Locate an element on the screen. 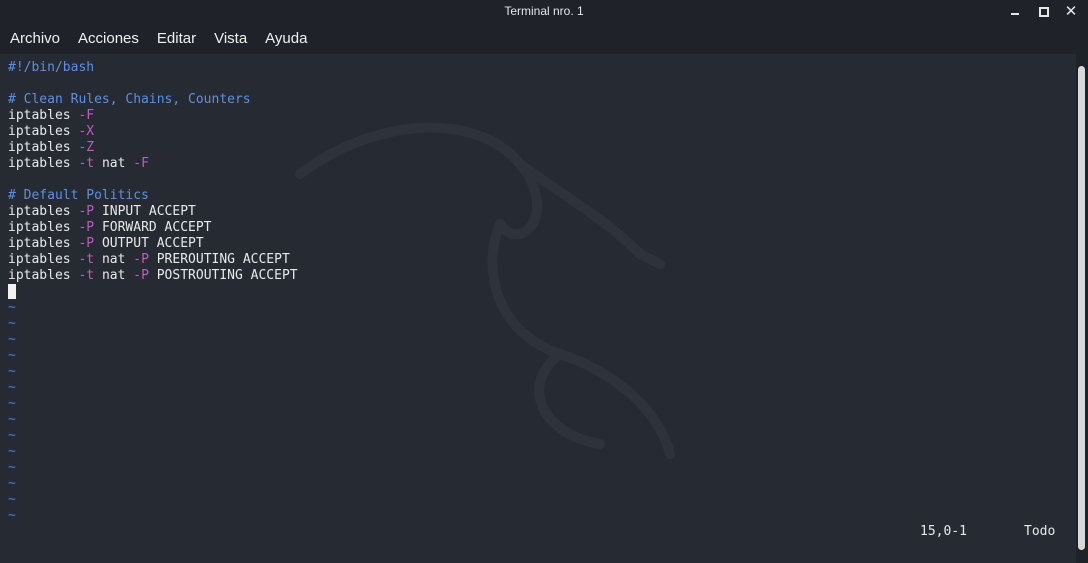 Image resolution: width=1088 pixels, height=563 pixels. arg-text: INPUT ACCEPT is located at coordinates (148, 211).